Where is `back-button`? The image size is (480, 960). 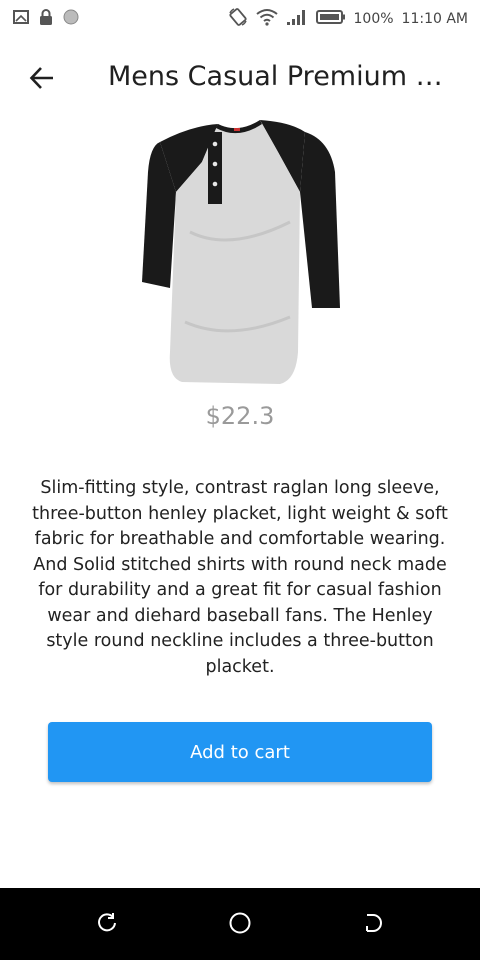 back-button is located at coordinates (42, 80).